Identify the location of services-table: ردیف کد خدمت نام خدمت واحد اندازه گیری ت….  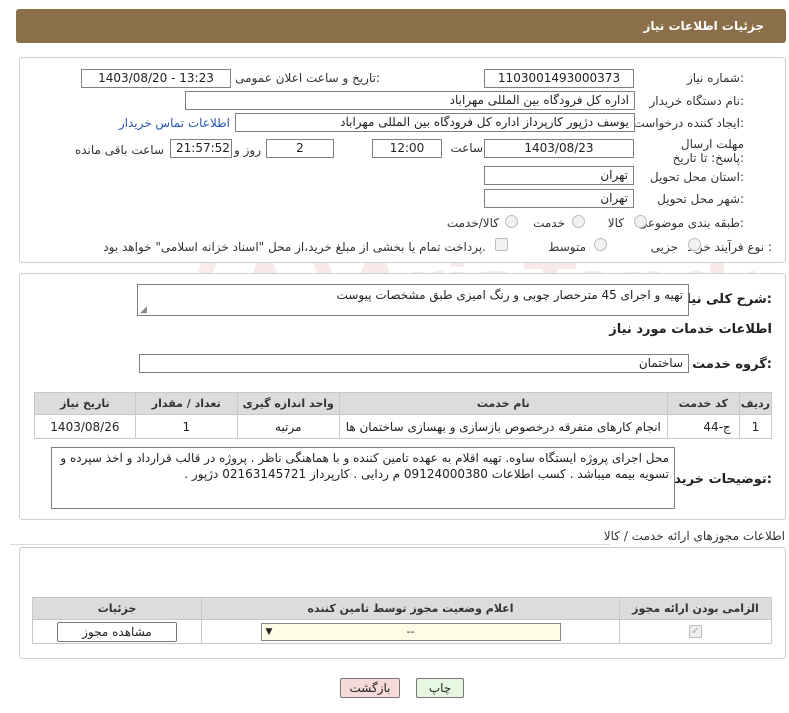
(403, 415).